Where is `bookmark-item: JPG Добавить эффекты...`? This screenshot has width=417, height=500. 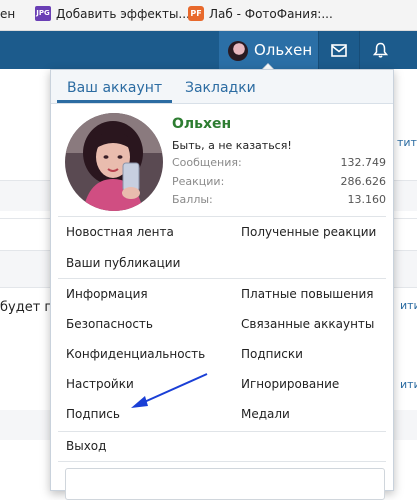
bookmark-item: JPG Добавить эффекты... is located at coordinates (112, 15).